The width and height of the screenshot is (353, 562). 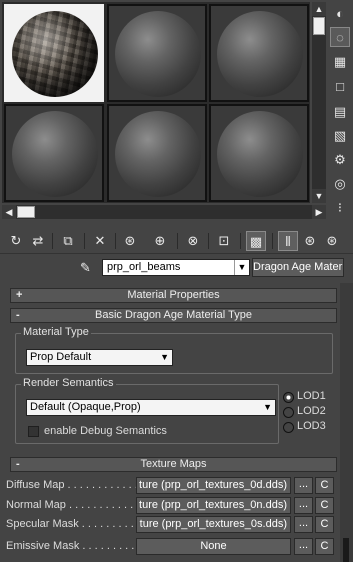 What do you see at coordinates (319, 212) in the screenshot?
I see `scroll-right-arrow-icon: ▶` at bounding box center [319, 212].